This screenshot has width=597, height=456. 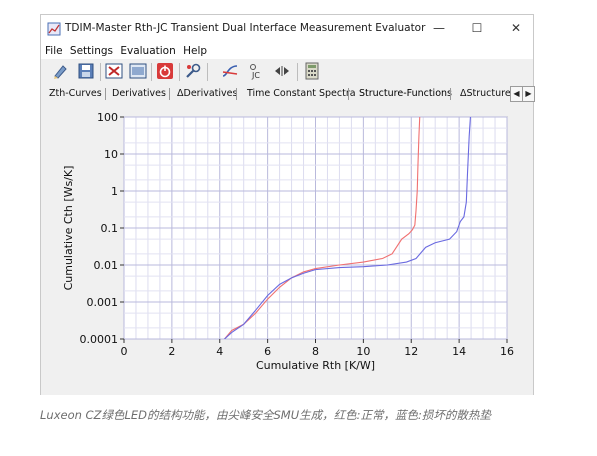 I want to click on minimize-button: —, so click(x=439, y=28).